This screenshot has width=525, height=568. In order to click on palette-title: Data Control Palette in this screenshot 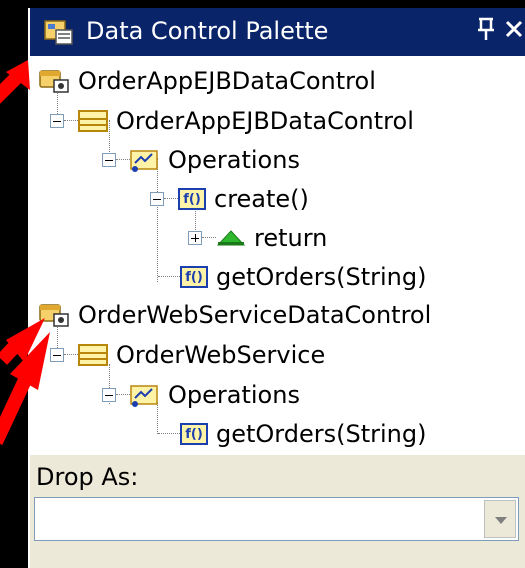, I will do `click(207, 31)`.